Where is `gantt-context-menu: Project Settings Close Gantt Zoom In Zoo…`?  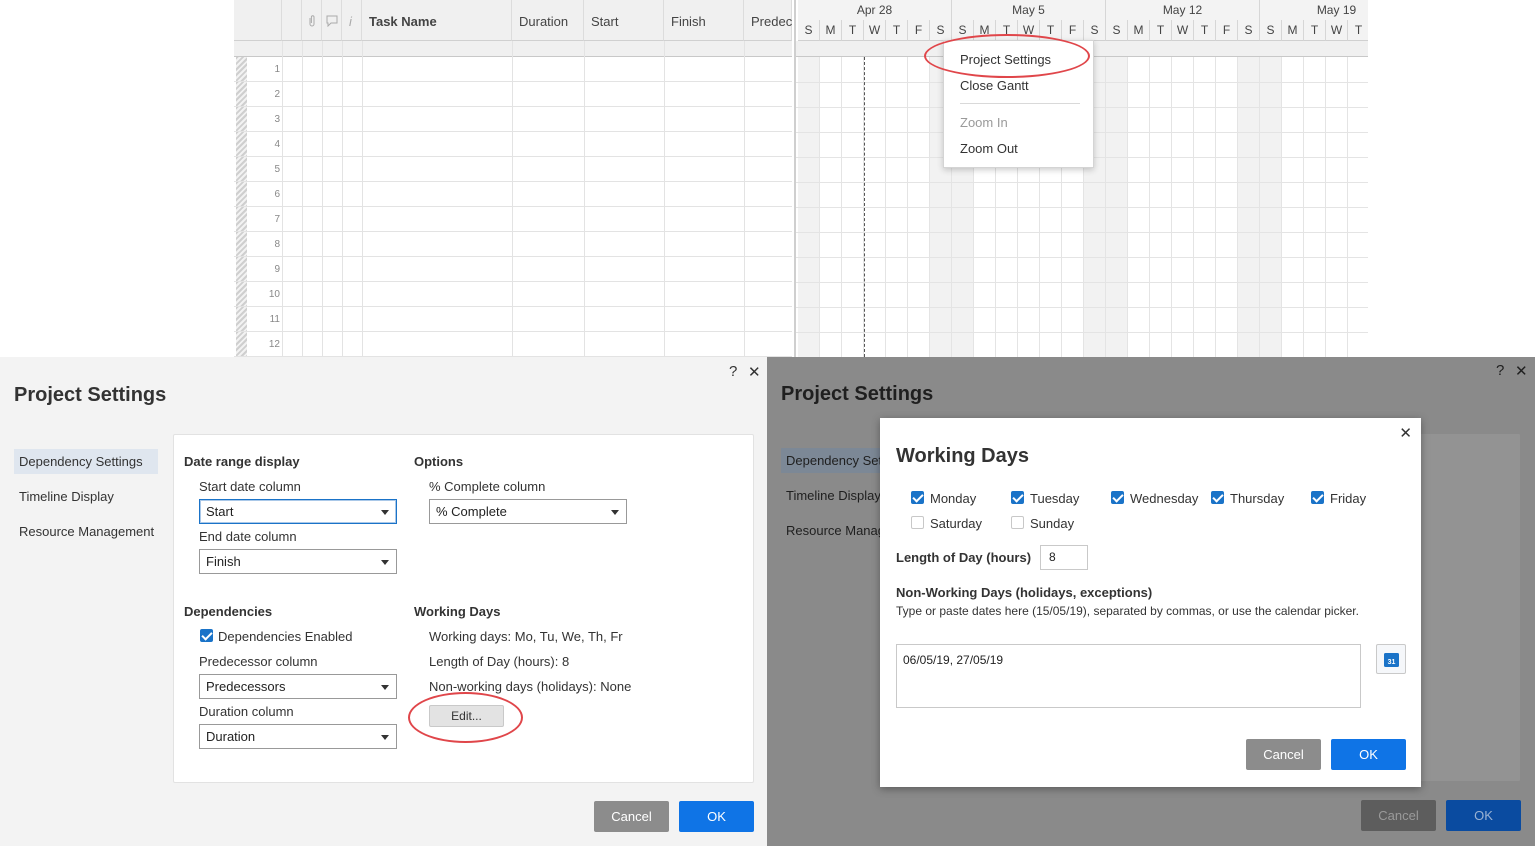
gantt-context-menu: Project Settings Close Gantt Zoom In Zoo… is located at coordinates (1018, 104).